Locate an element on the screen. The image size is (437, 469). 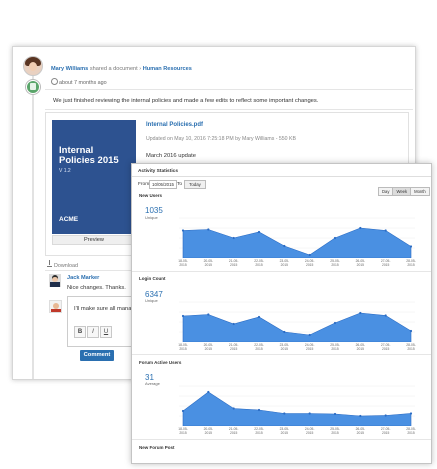
download-icon is located at coordinates (49, 263).